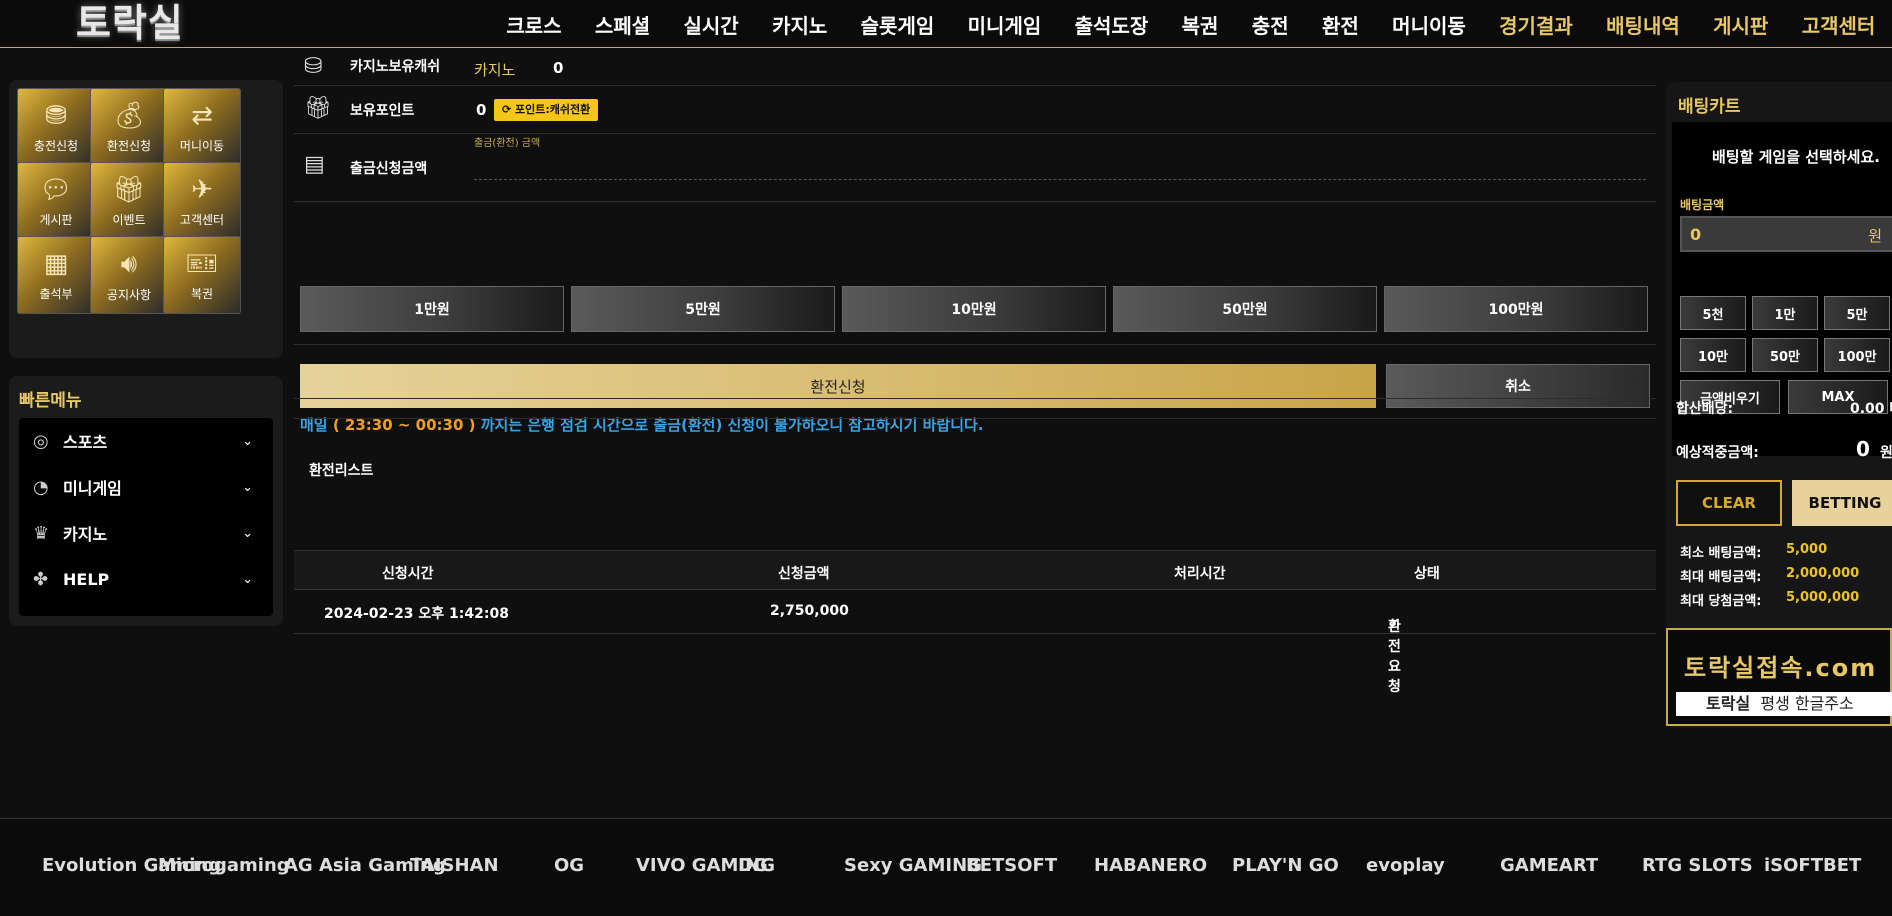 Image resolution: width=1892 pixels, height=916 pixels. Describe the element at coordinates (838, 386) in the screenshot. I see `apply-withdraw-button: 환전신청` at that location.